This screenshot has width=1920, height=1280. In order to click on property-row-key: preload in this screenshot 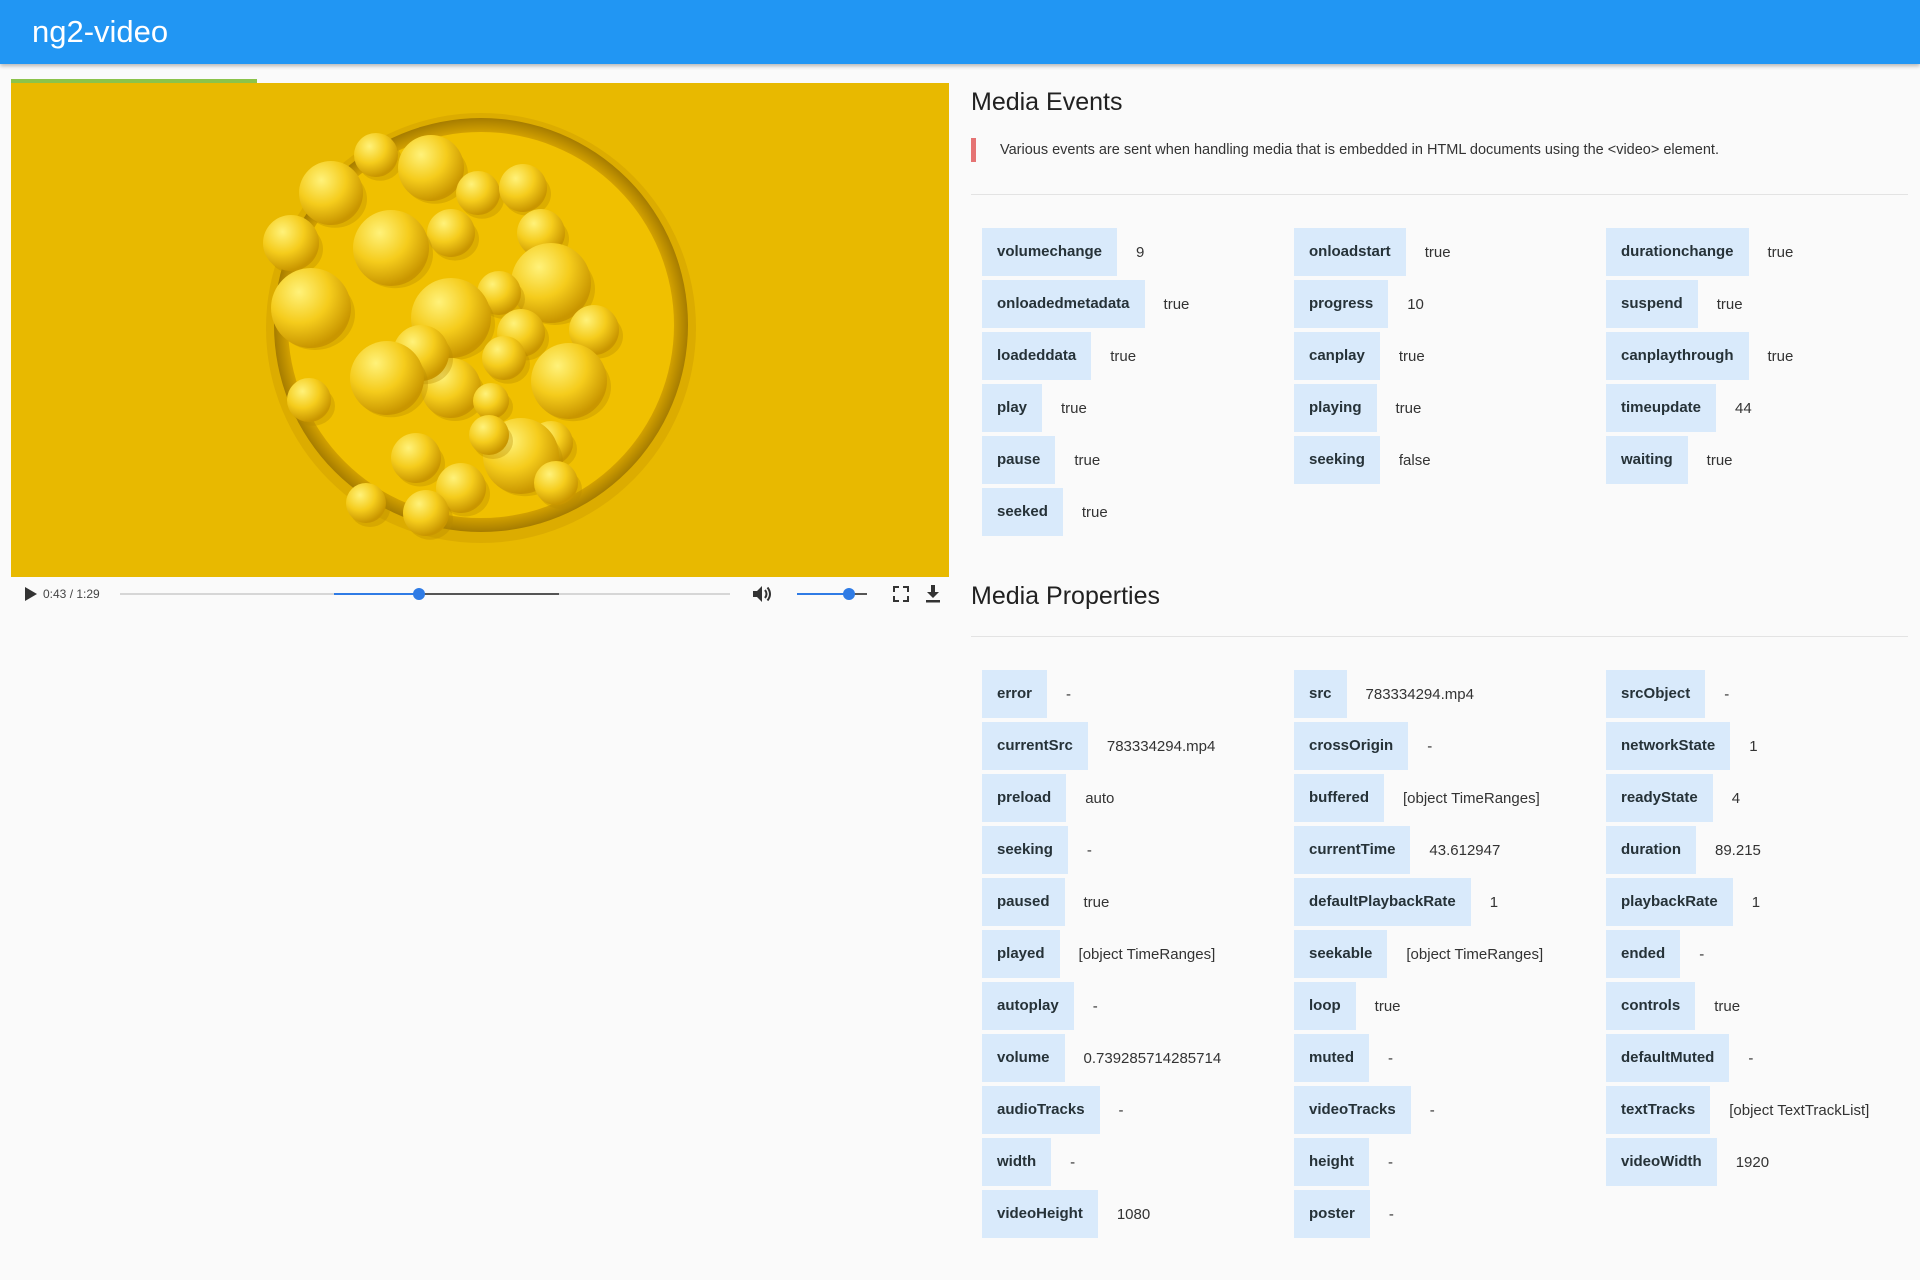, I will do `click(1024, 798)`.